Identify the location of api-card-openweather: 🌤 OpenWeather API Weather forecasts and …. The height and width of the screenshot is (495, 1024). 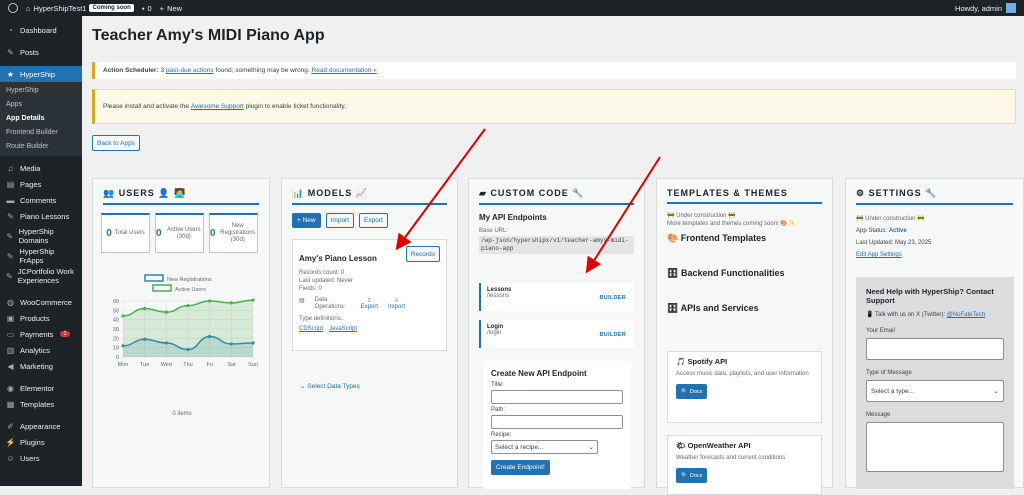
(744, 465).